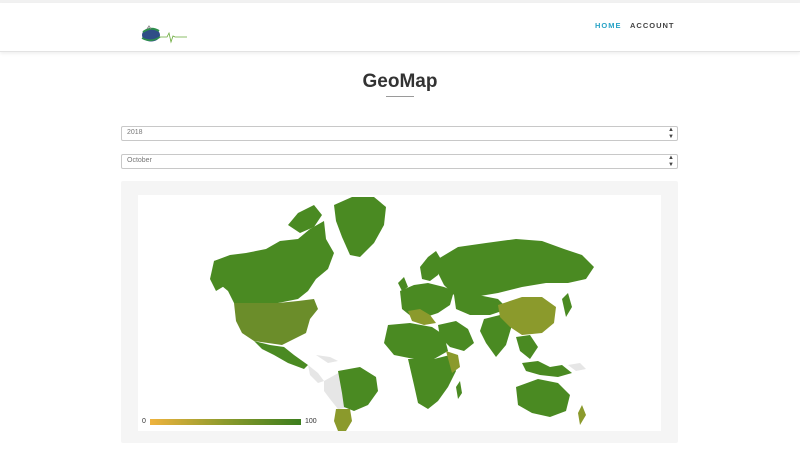 The image size is (800, 464). What do you see at coordinates (608, 25) in the screenshot?
I see `nav-home-link: HOME` at bounding box center [608, 25].